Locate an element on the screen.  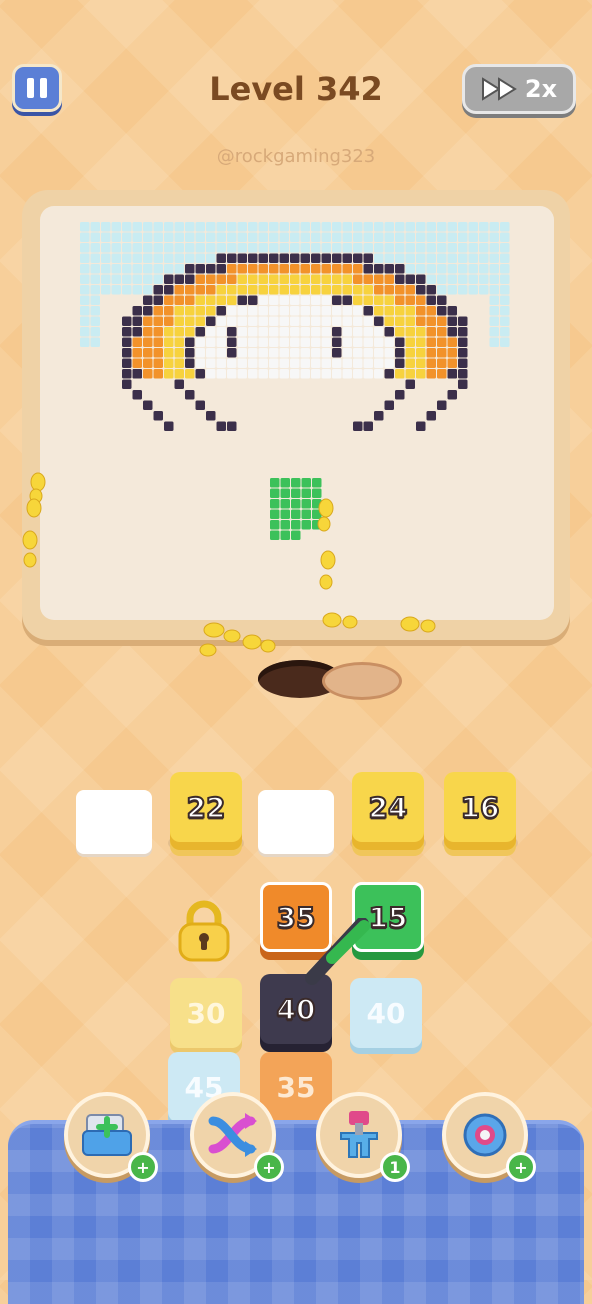
slot-5-tile: 16 is located at coordinates (480, 807).